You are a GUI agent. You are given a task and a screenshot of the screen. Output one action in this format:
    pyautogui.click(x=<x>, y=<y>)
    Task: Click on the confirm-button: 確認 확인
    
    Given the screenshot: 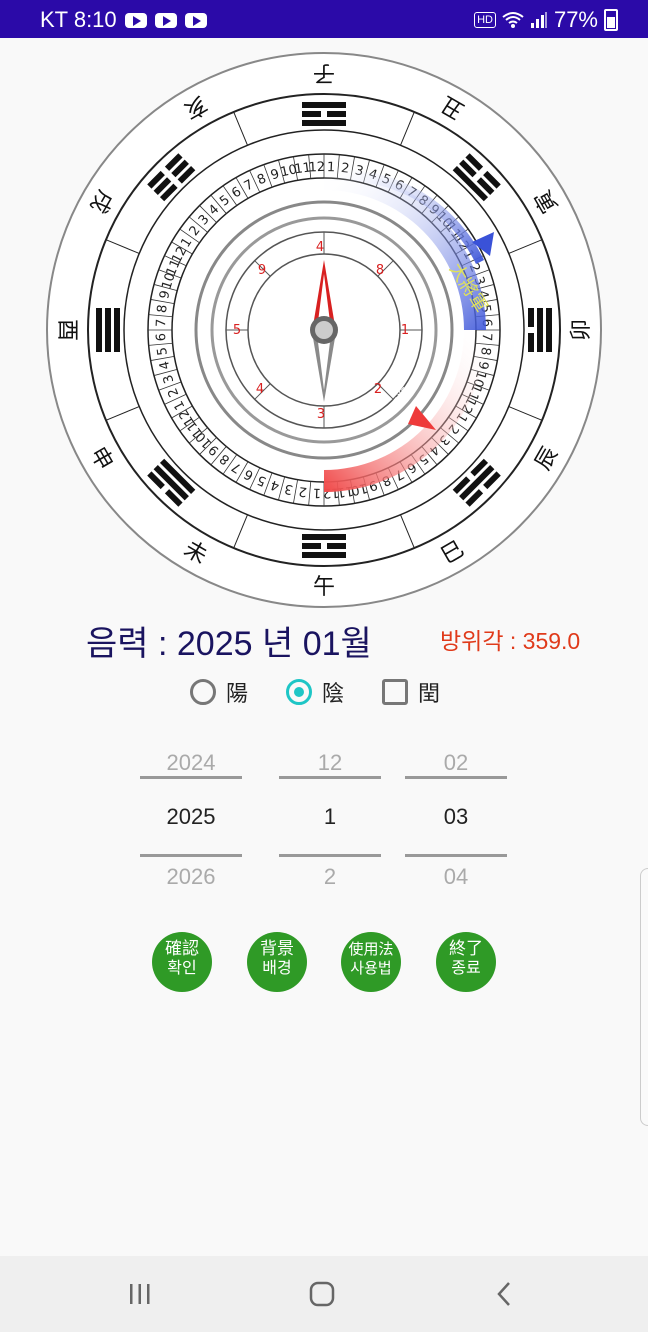 What is the action you would take?
    pyautogui.click(x=182, y=962)
    